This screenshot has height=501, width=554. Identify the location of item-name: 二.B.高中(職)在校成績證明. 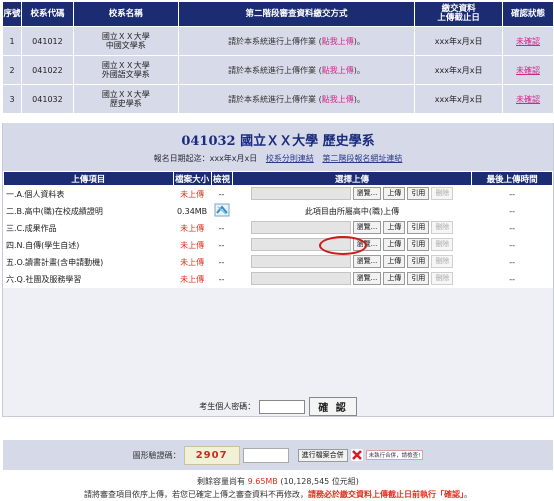
(88, 211).